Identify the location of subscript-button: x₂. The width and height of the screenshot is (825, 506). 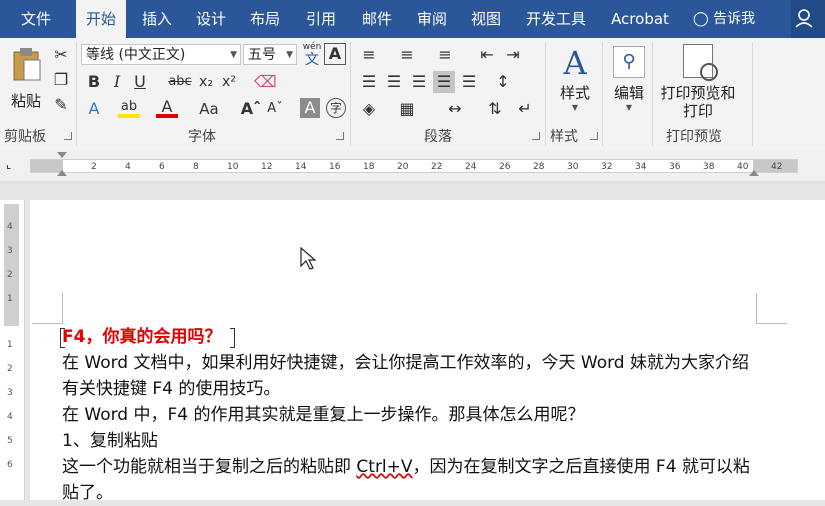
(206, 82).